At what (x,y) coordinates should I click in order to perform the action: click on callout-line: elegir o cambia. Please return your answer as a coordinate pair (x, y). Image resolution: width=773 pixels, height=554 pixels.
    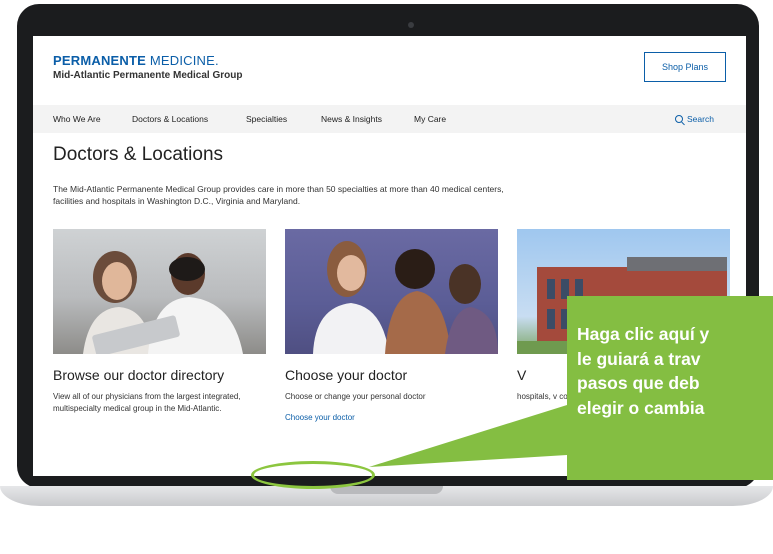
    Looking at the image, I should click on (641, 407).